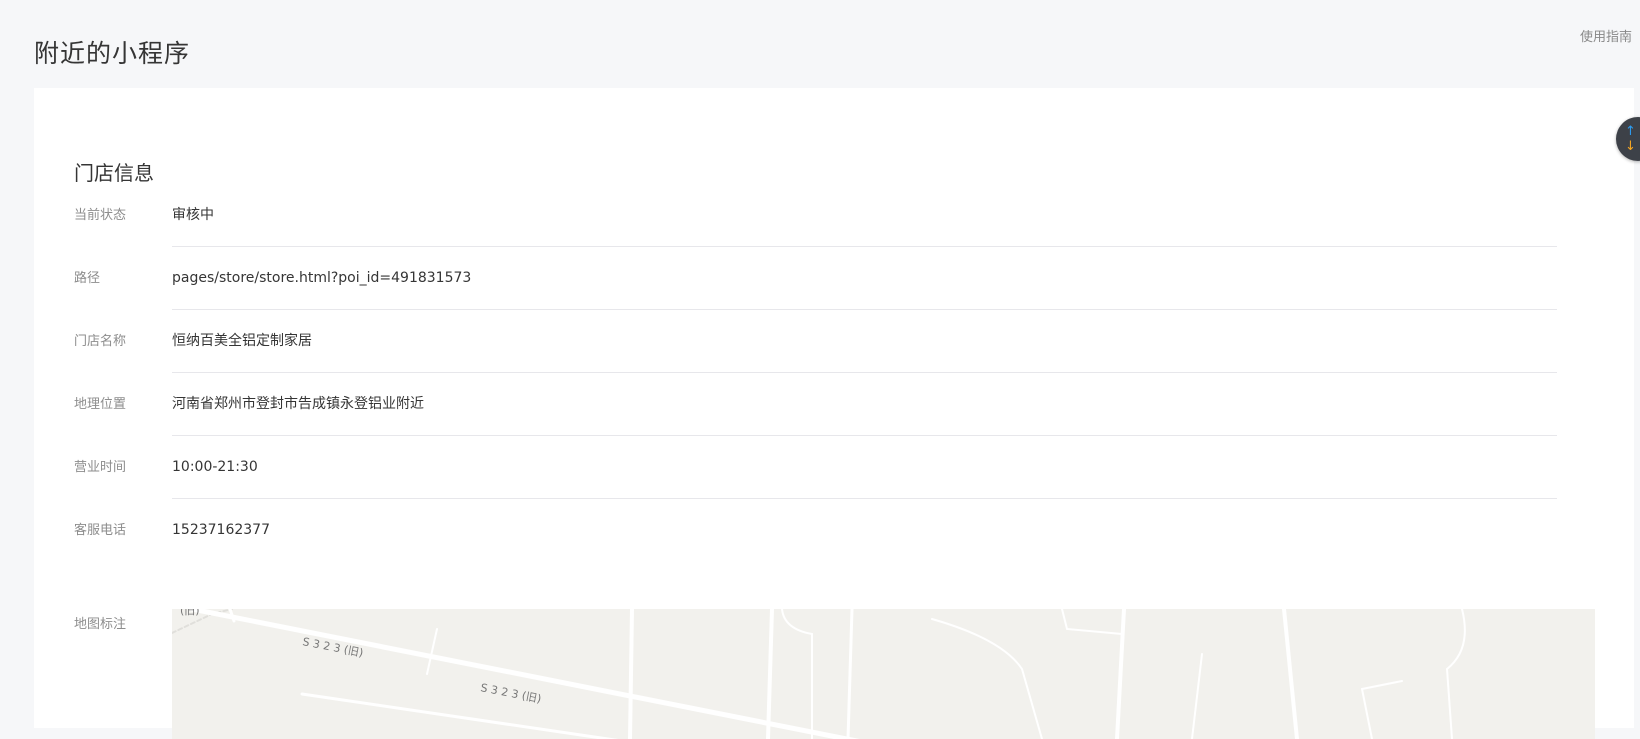 The width and height of the screenshot is (1640, 739). Describe the element at coordinates (510, 693) in the screenshot. I see `map-road-label: S 3 2 3 (旧)` at that location.